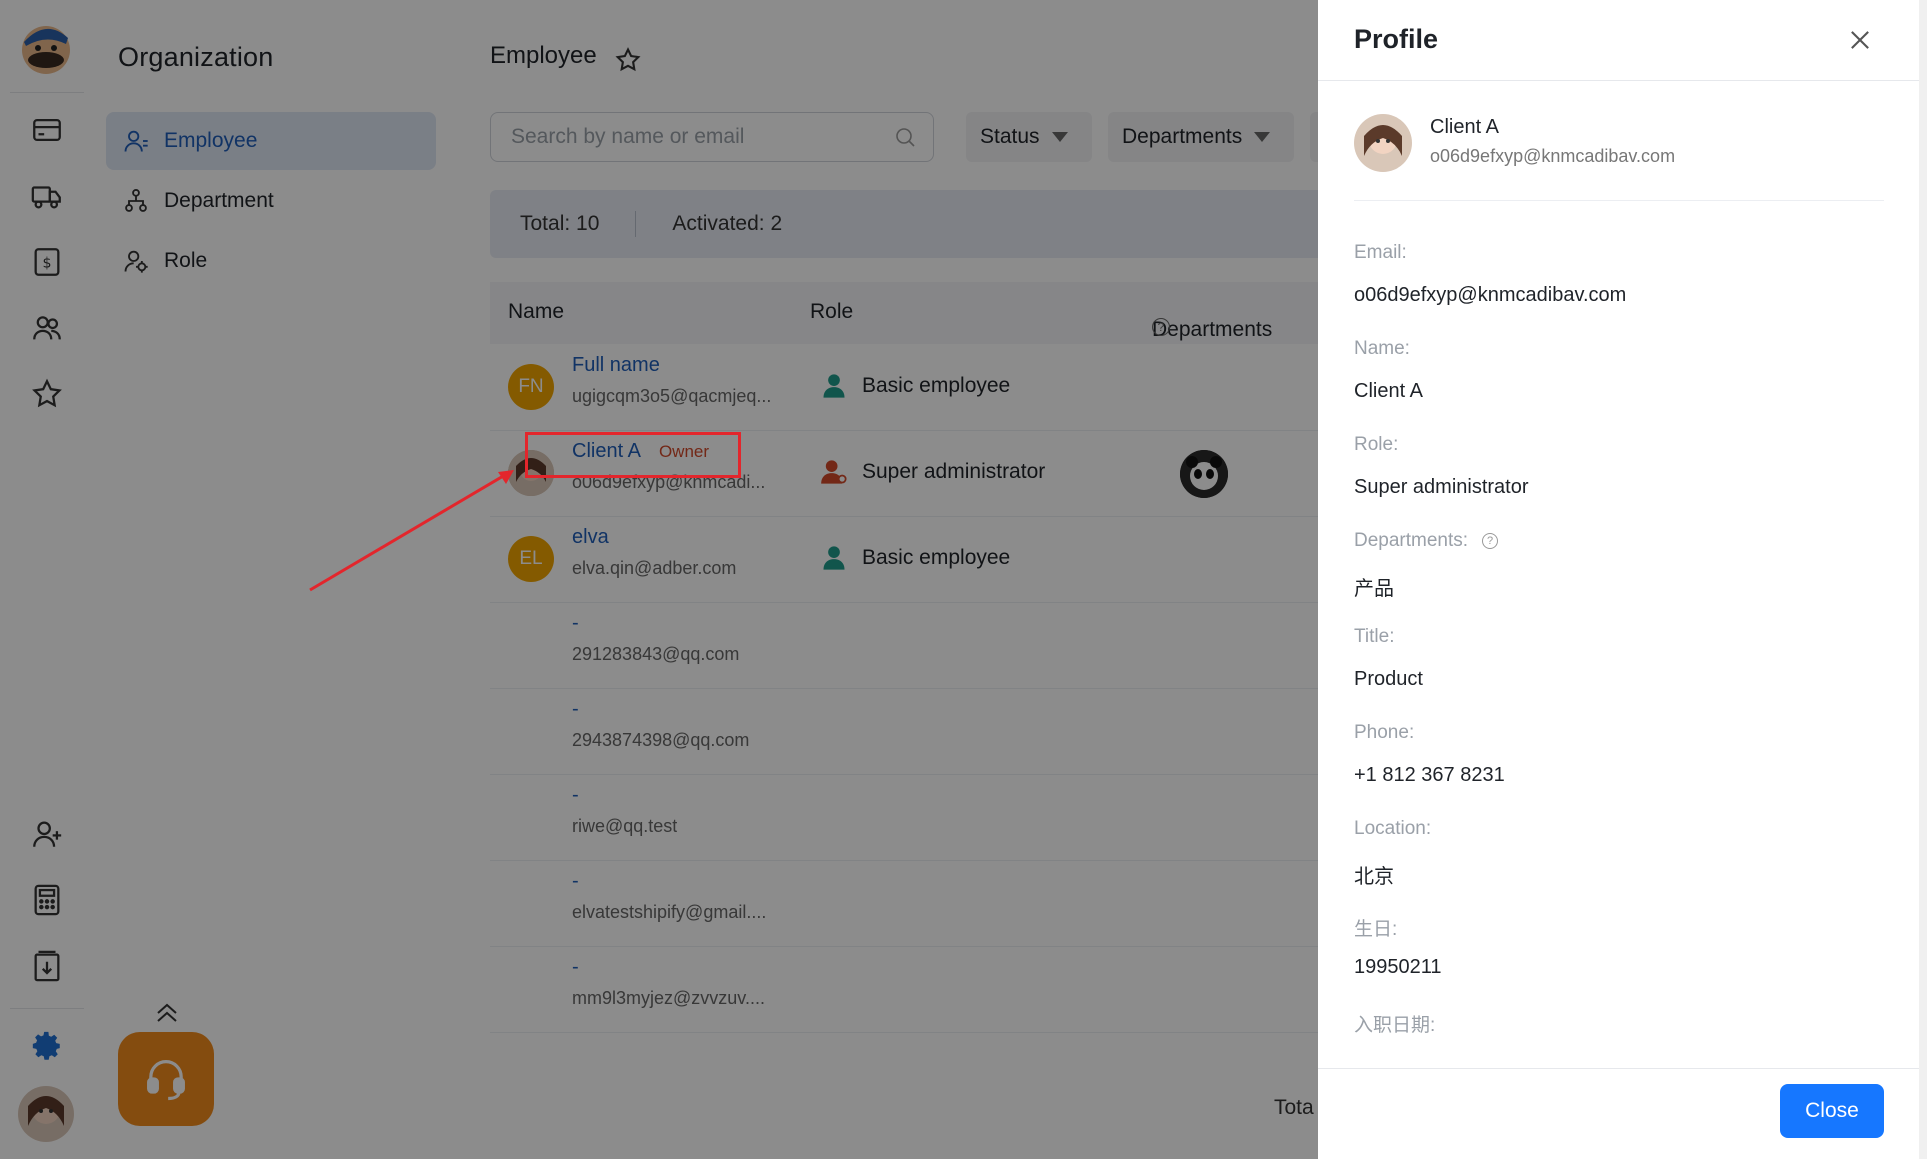 The height and width of the screenshot is (1159, 1927). I want to click on field-label-departments: Departments:?, so click(1426, 541).